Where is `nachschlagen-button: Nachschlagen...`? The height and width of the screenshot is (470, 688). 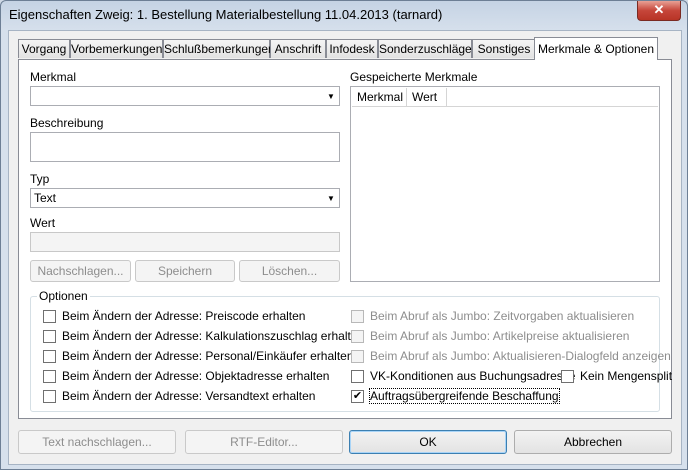 nachschlagen-button: Nachschlagen... is located at coordinates (80, 271).